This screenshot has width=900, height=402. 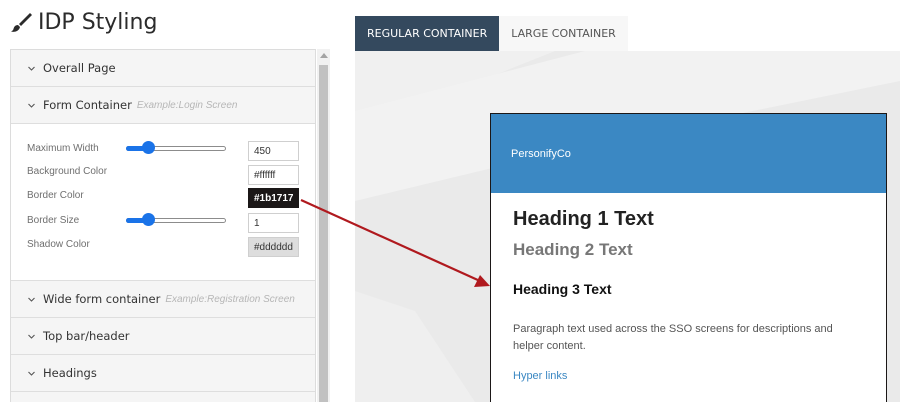 What do you see at coordinates (562, 289) in the screenshot?
I see `preview-heading-3: Heading 3 Text` at bounding box center [562, 289].